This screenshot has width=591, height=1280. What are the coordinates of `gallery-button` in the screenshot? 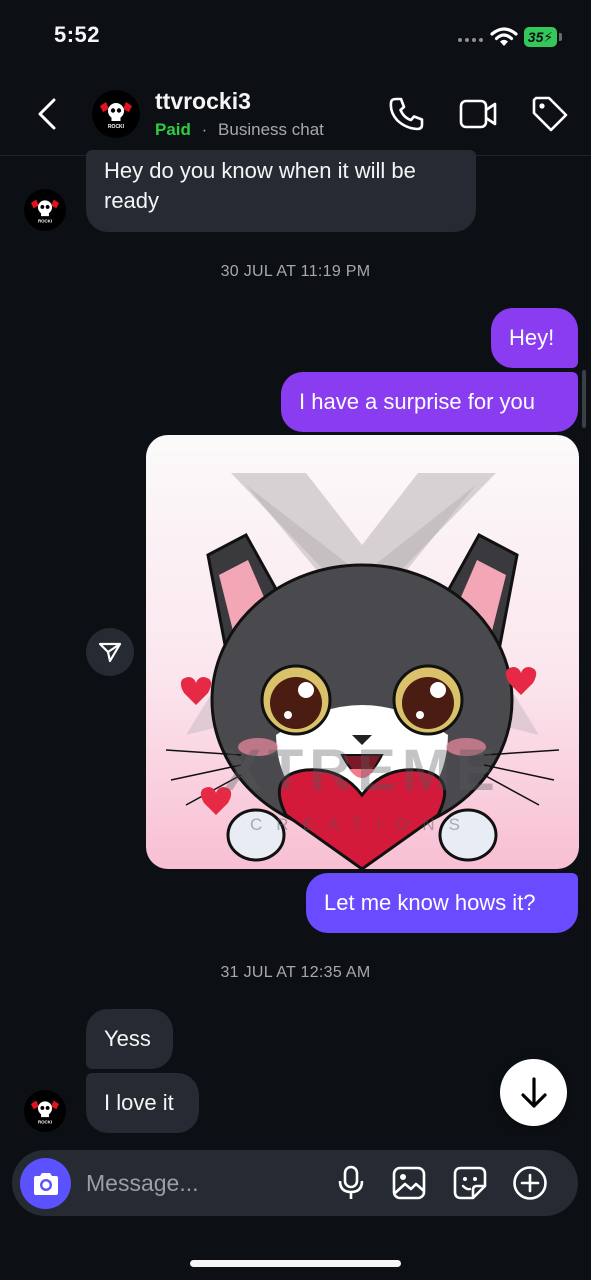 It's located at (409, 1183).